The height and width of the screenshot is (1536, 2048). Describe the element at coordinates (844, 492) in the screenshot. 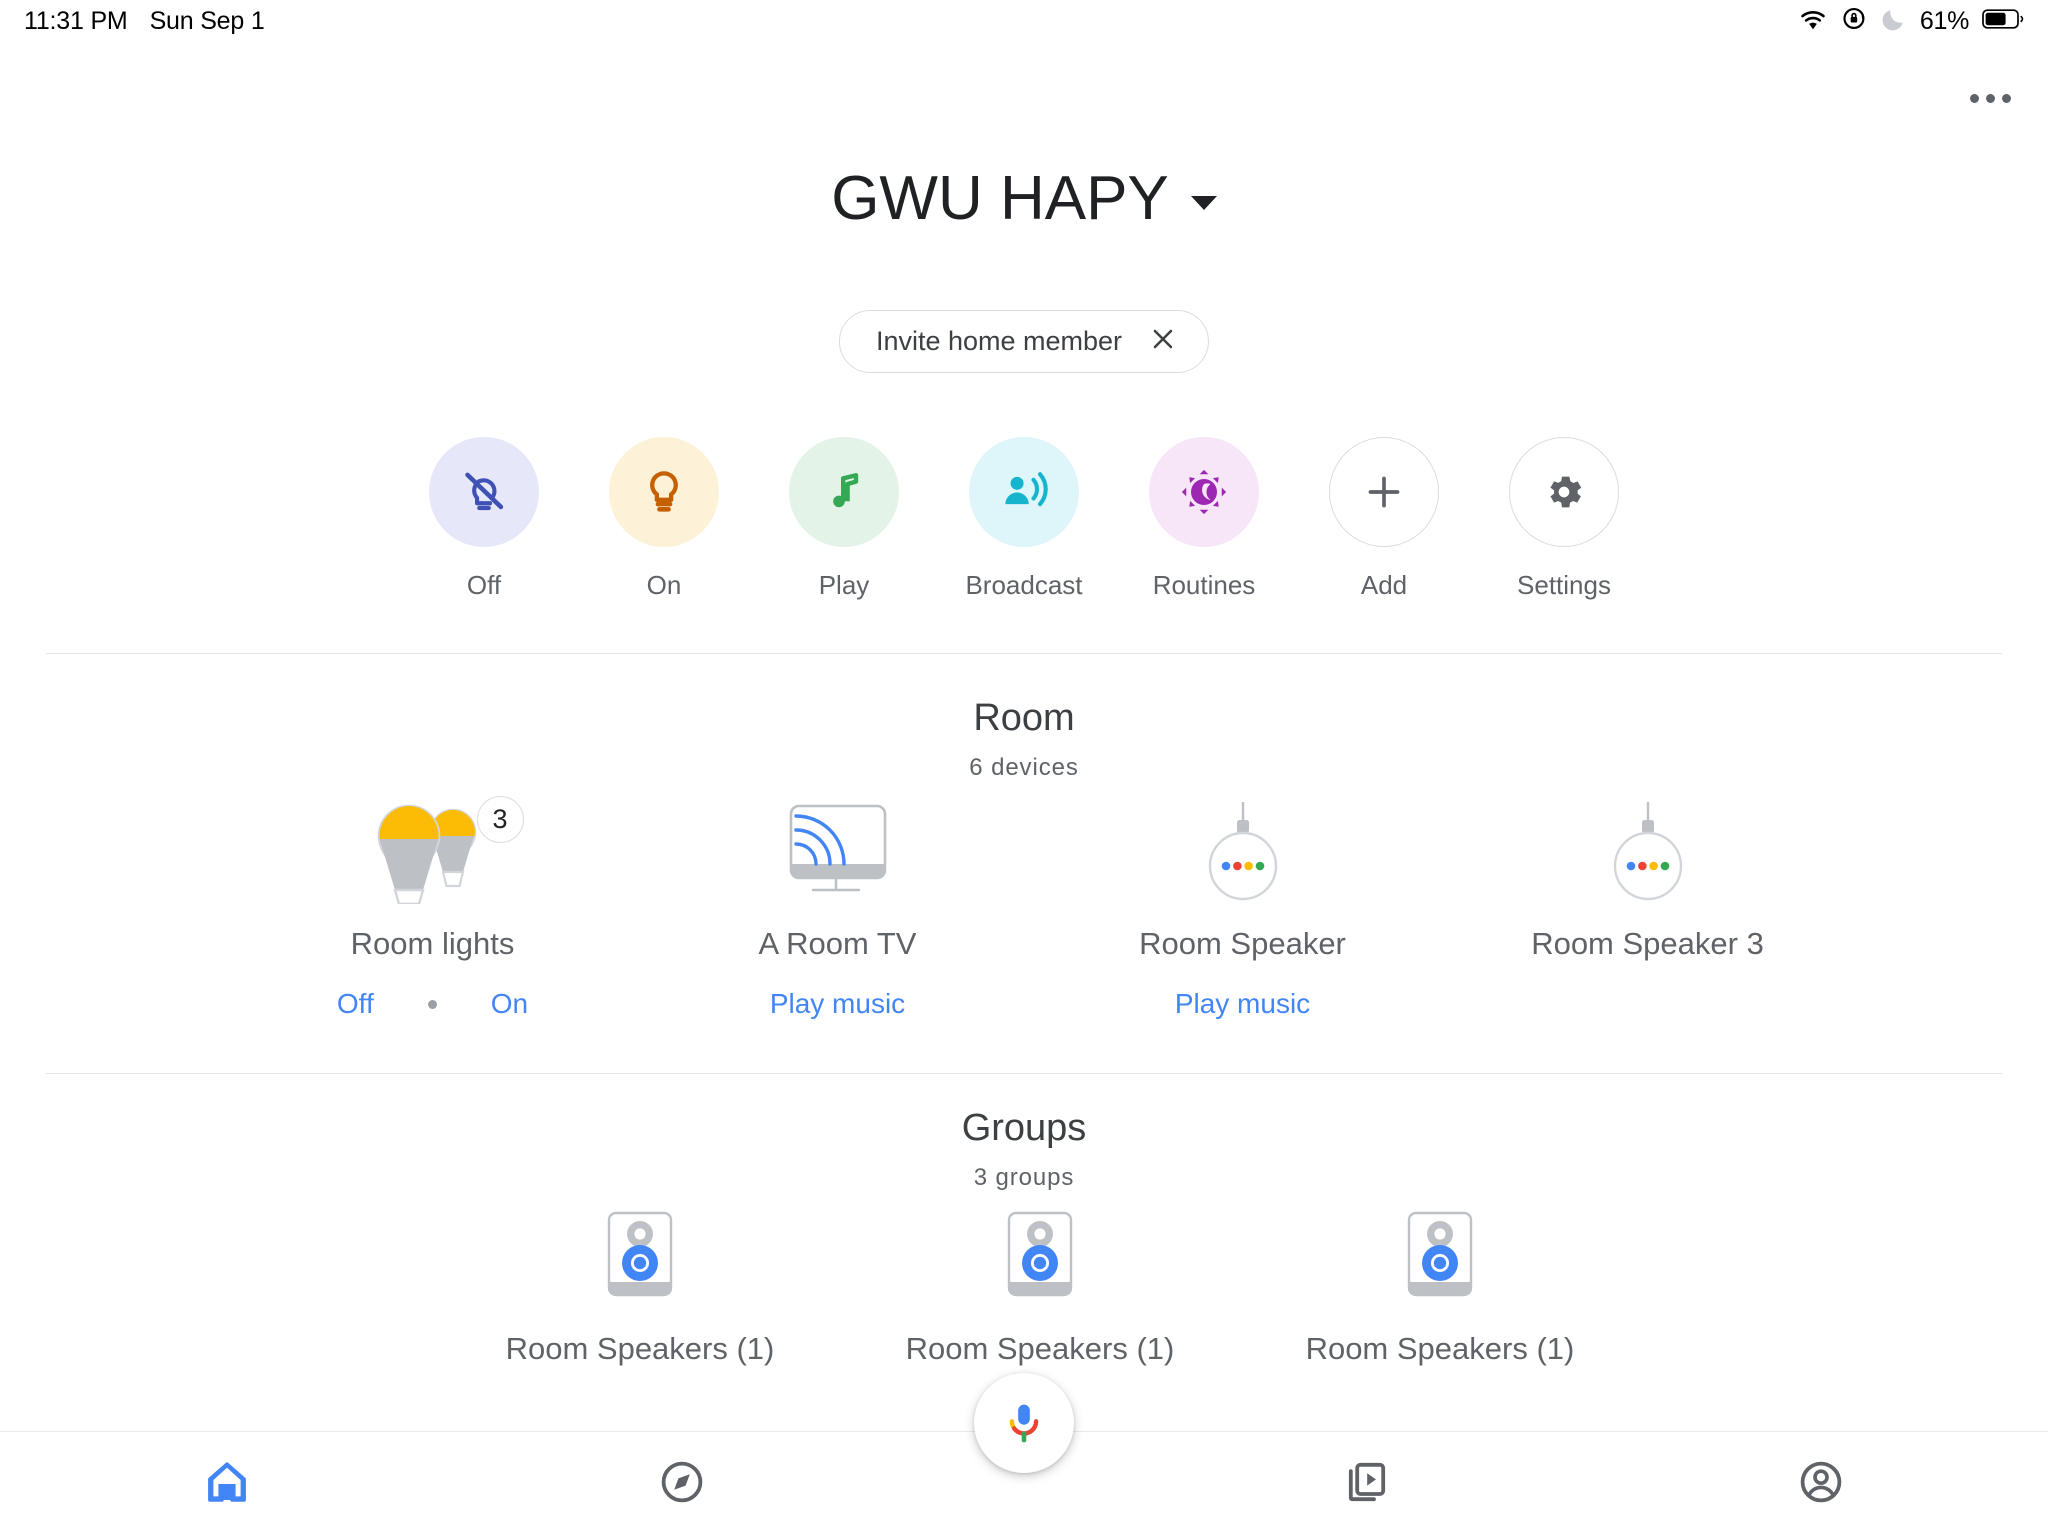

I see `music-note-icon` at that location.